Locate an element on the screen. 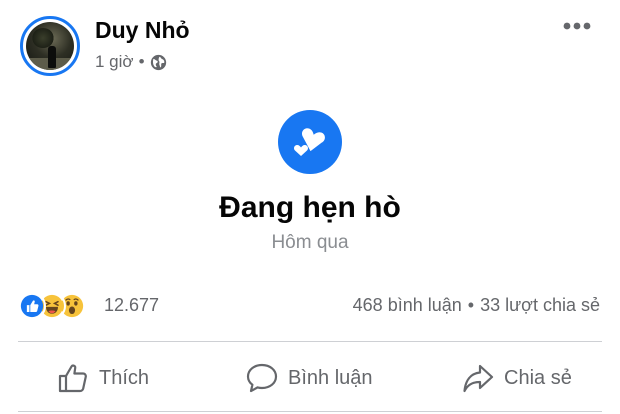  comment-count: 468 bình luận is located at coordinates (407, 305).